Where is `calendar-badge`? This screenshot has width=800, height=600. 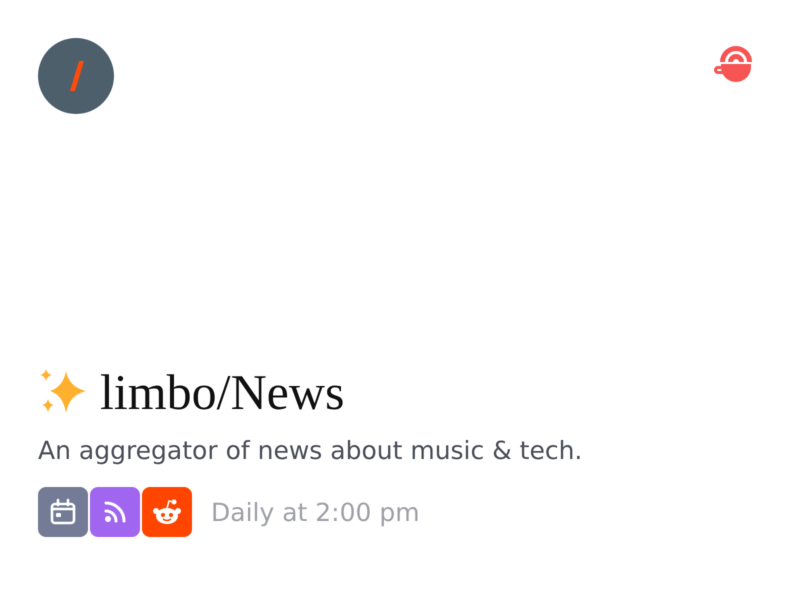
calendar-badge is located at coordinates (63, 512).